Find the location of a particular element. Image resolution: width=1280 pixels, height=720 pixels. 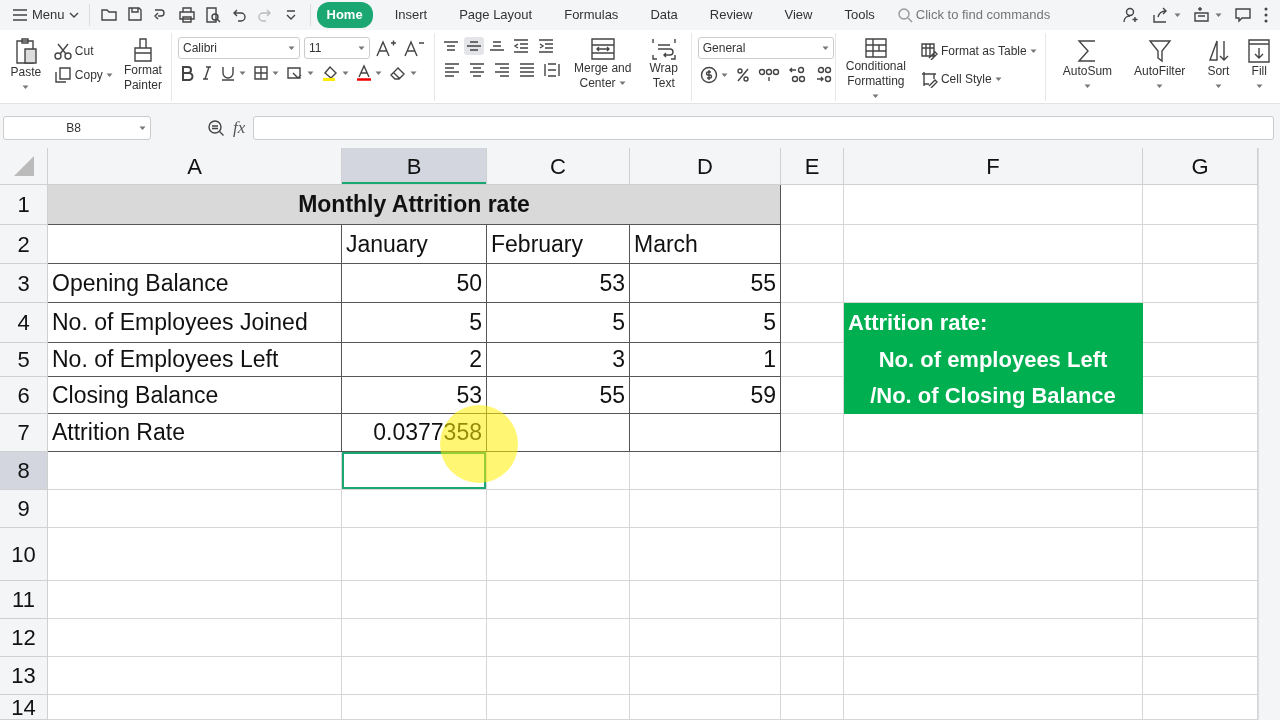

row-header: 4 is located at coordinates (24, 323).